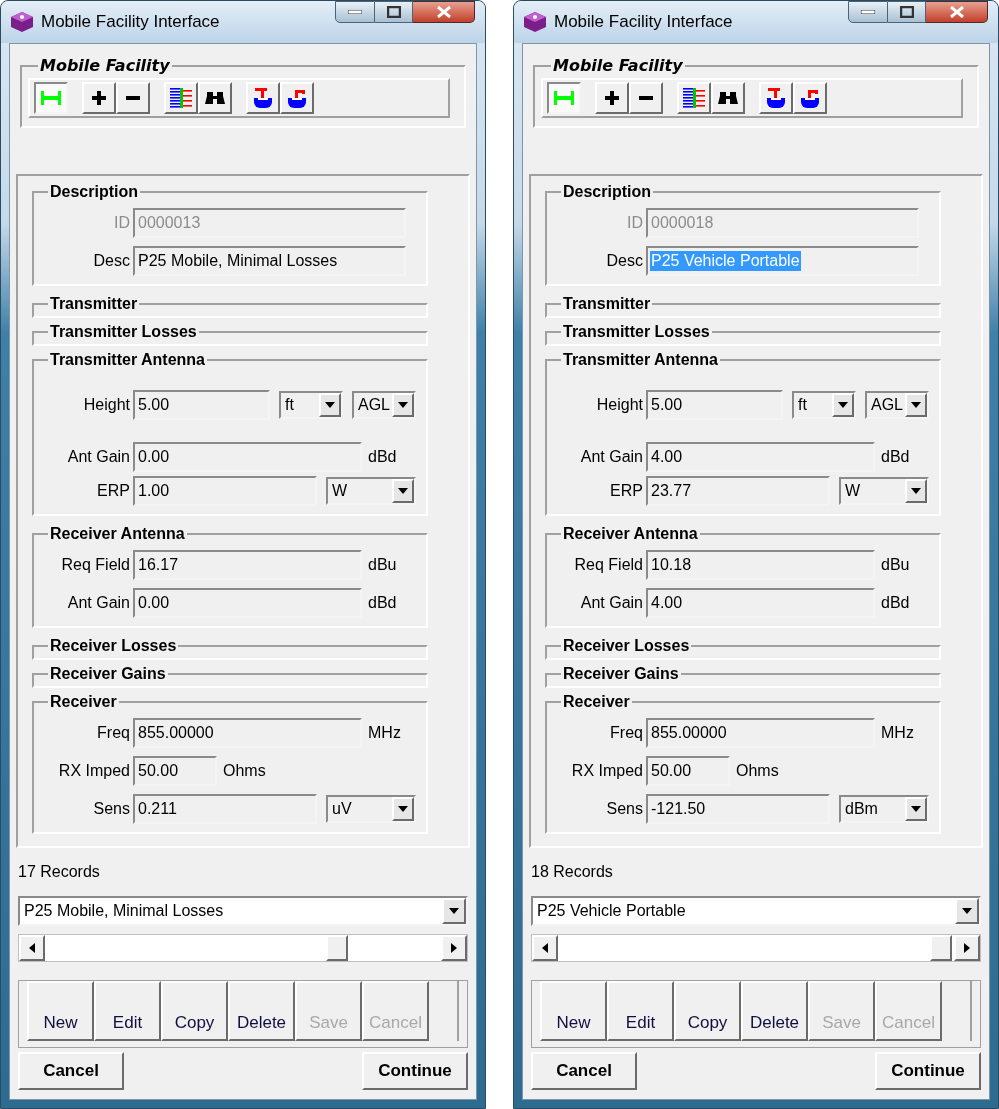 The height and width of the screenshot is (1109, 999). Describe the element at coordinates (123, 331) in the screenshot. I see `group-title: Transmitter Losses` at that location.